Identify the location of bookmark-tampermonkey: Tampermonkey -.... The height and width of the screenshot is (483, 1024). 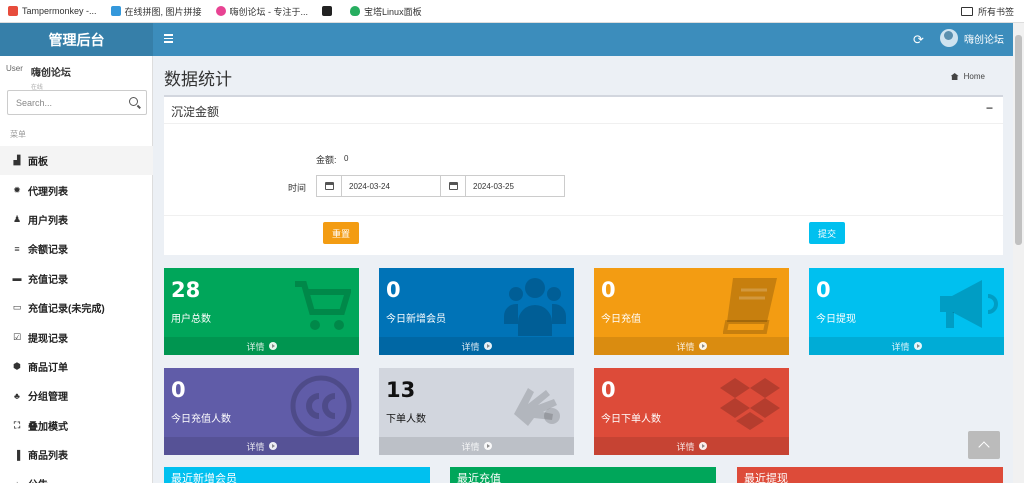
(52, 11).